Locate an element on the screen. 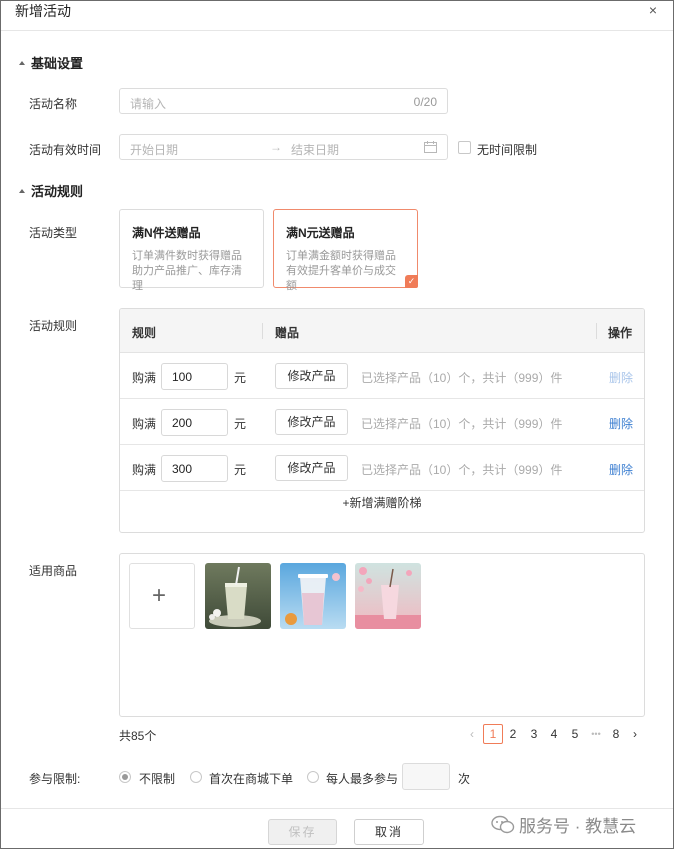  table-row: 购满 100 元 修改产品 已选择产品（10）个，共计（999）件 删除 is located at coordinates (382, 376).